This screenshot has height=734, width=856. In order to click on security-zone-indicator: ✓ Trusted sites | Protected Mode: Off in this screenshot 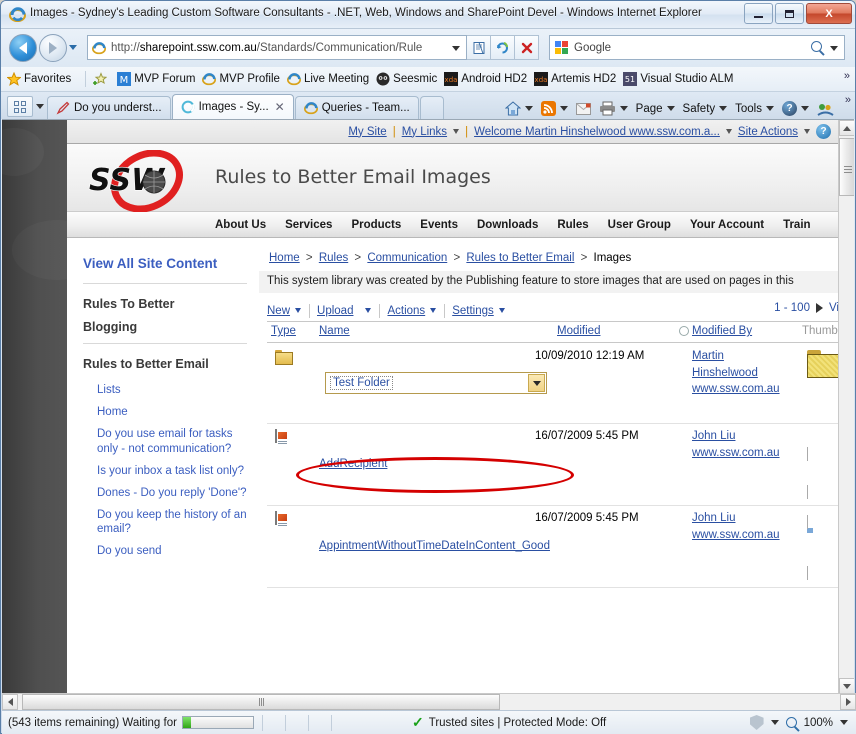, I will do `click(509, 722)`.